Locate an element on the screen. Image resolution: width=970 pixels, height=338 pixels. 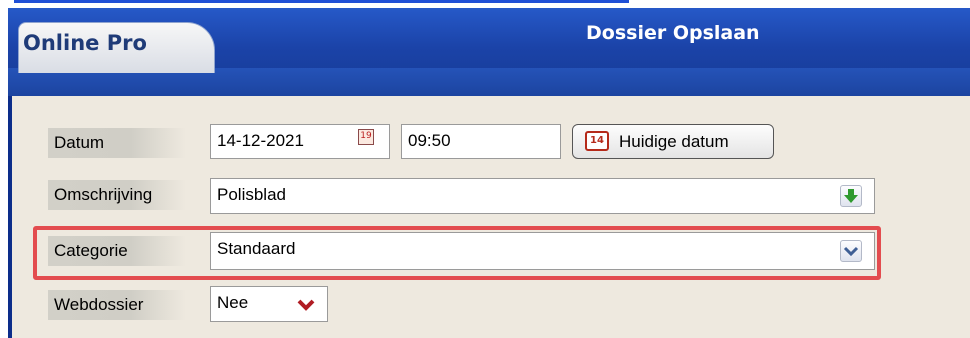
omschrijving-dropdown-button is located at coordinates (851, 196).